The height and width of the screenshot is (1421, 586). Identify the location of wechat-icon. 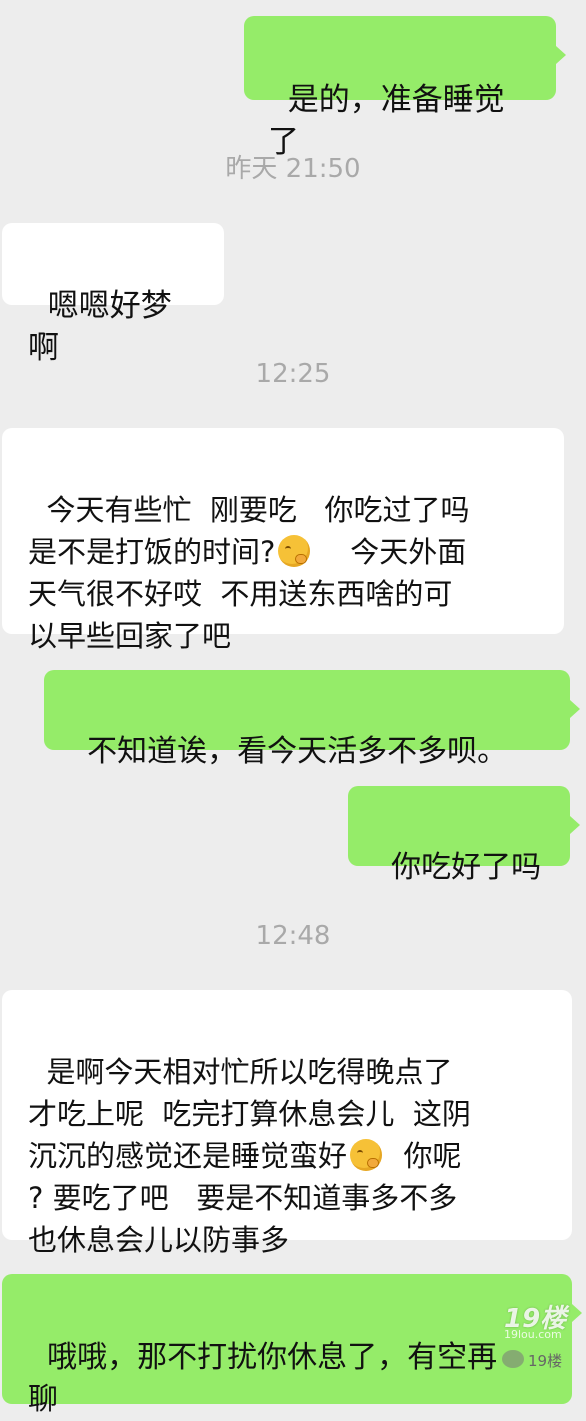
(513, 1359).